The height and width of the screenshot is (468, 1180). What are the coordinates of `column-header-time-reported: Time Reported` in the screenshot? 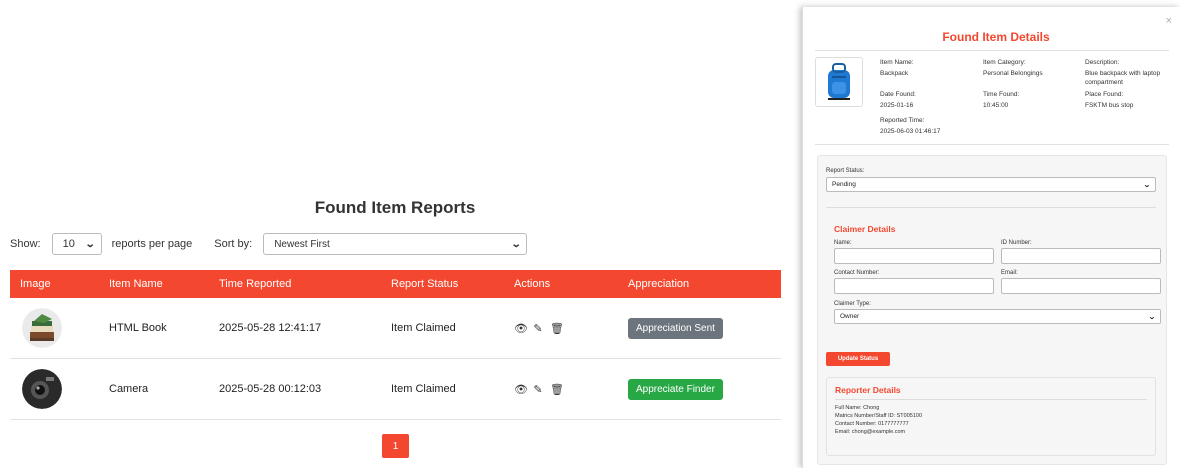 It's located at (255, 284).